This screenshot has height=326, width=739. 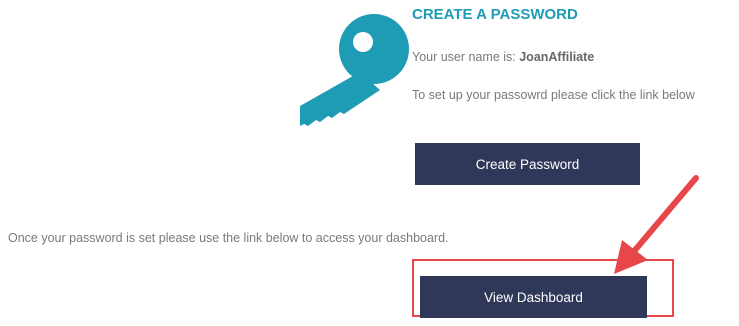 What do you see at coordinates (495, 14) in the screenshot?
I see `page-title: CREATE A PASSWORD` at bounding box center [495, 14].